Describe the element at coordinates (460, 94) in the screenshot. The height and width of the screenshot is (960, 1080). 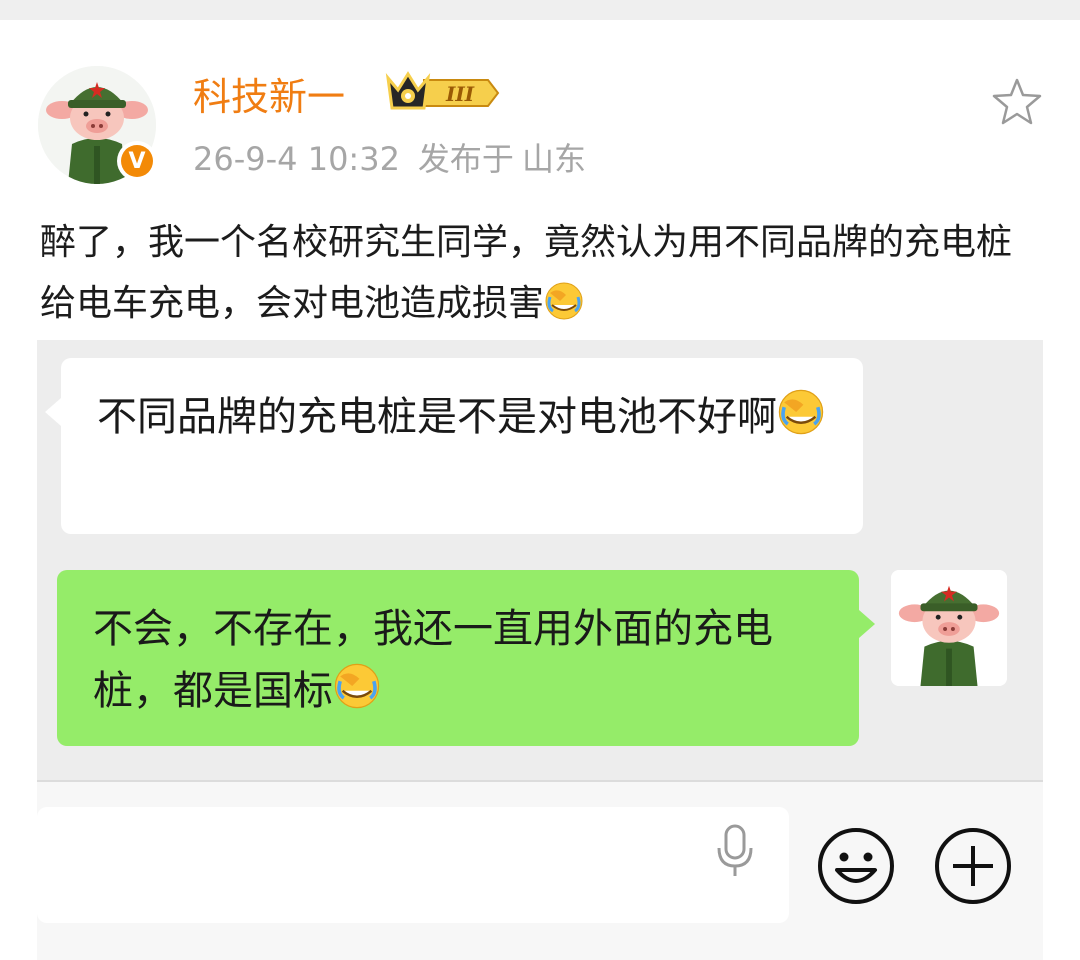
I see `badge-level-text: III` at that location.